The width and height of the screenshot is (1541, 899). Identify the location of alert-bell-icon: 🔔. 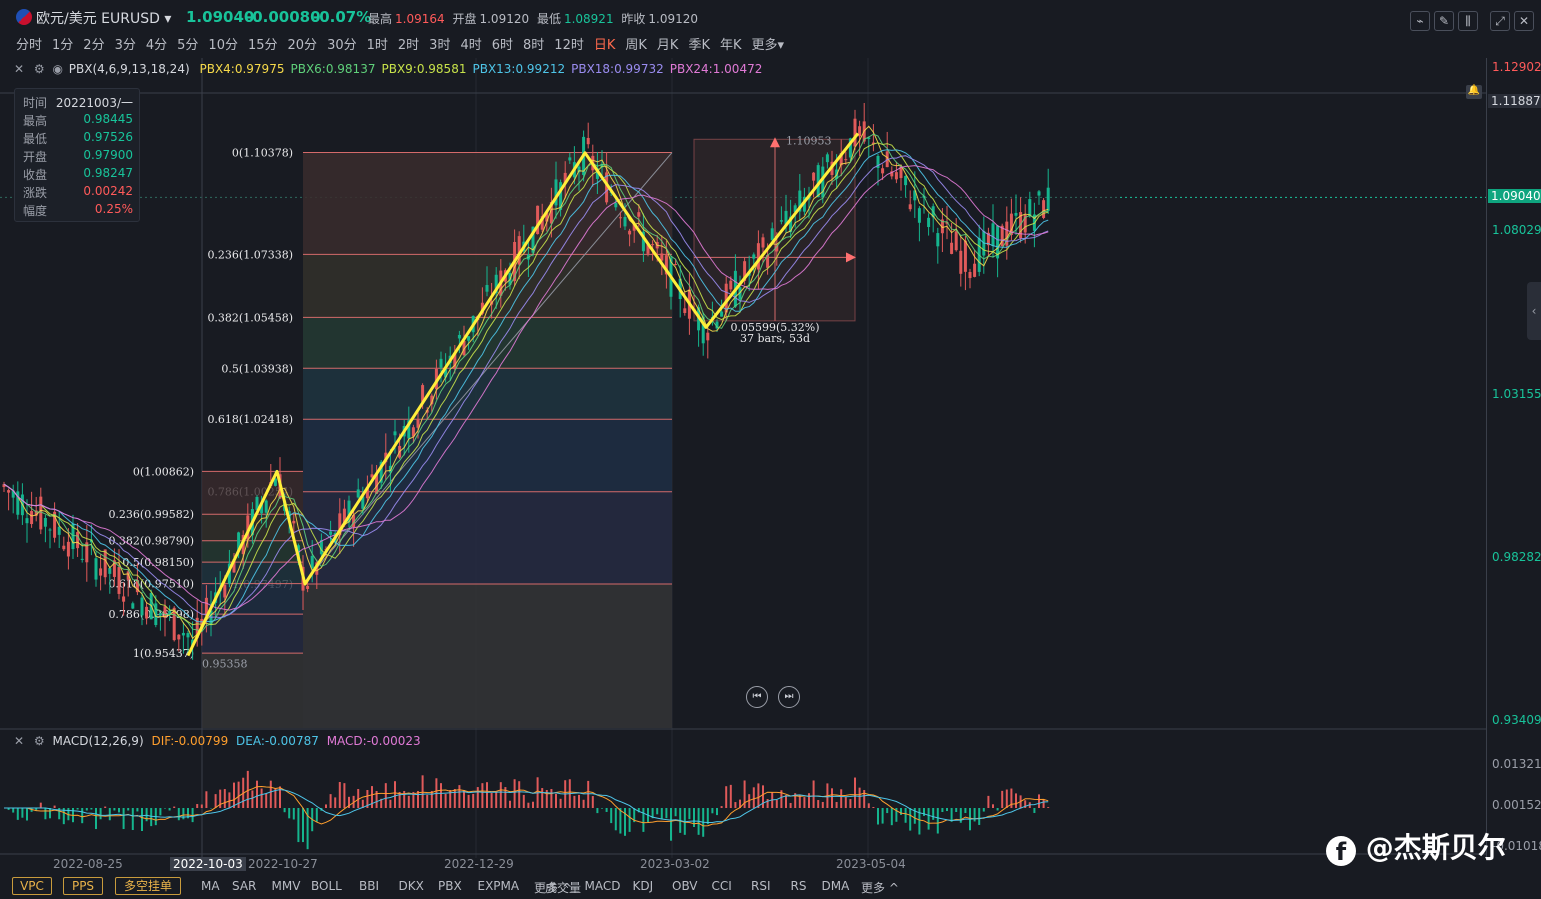
(1474, 92).